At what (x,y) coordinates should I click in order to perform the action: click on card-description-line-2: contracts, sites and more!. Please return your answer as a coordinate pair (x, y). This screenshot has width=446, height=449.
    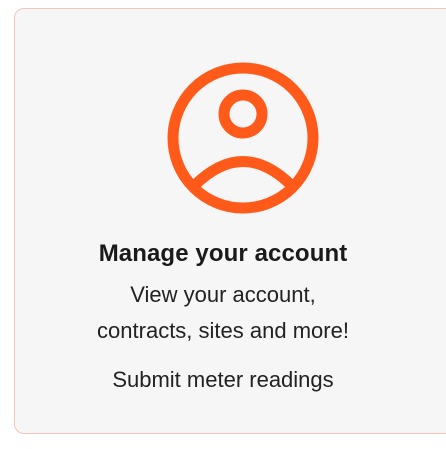
    Looking at the image, I should click on (223, 330).